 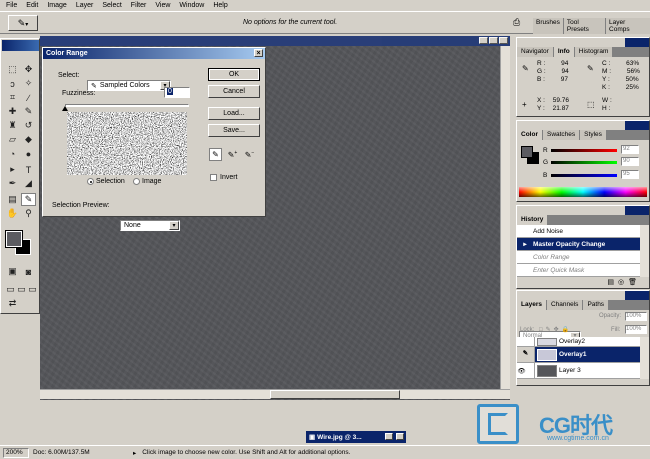 I want to click on fill-field: 100%, so click(x=636, y=329).